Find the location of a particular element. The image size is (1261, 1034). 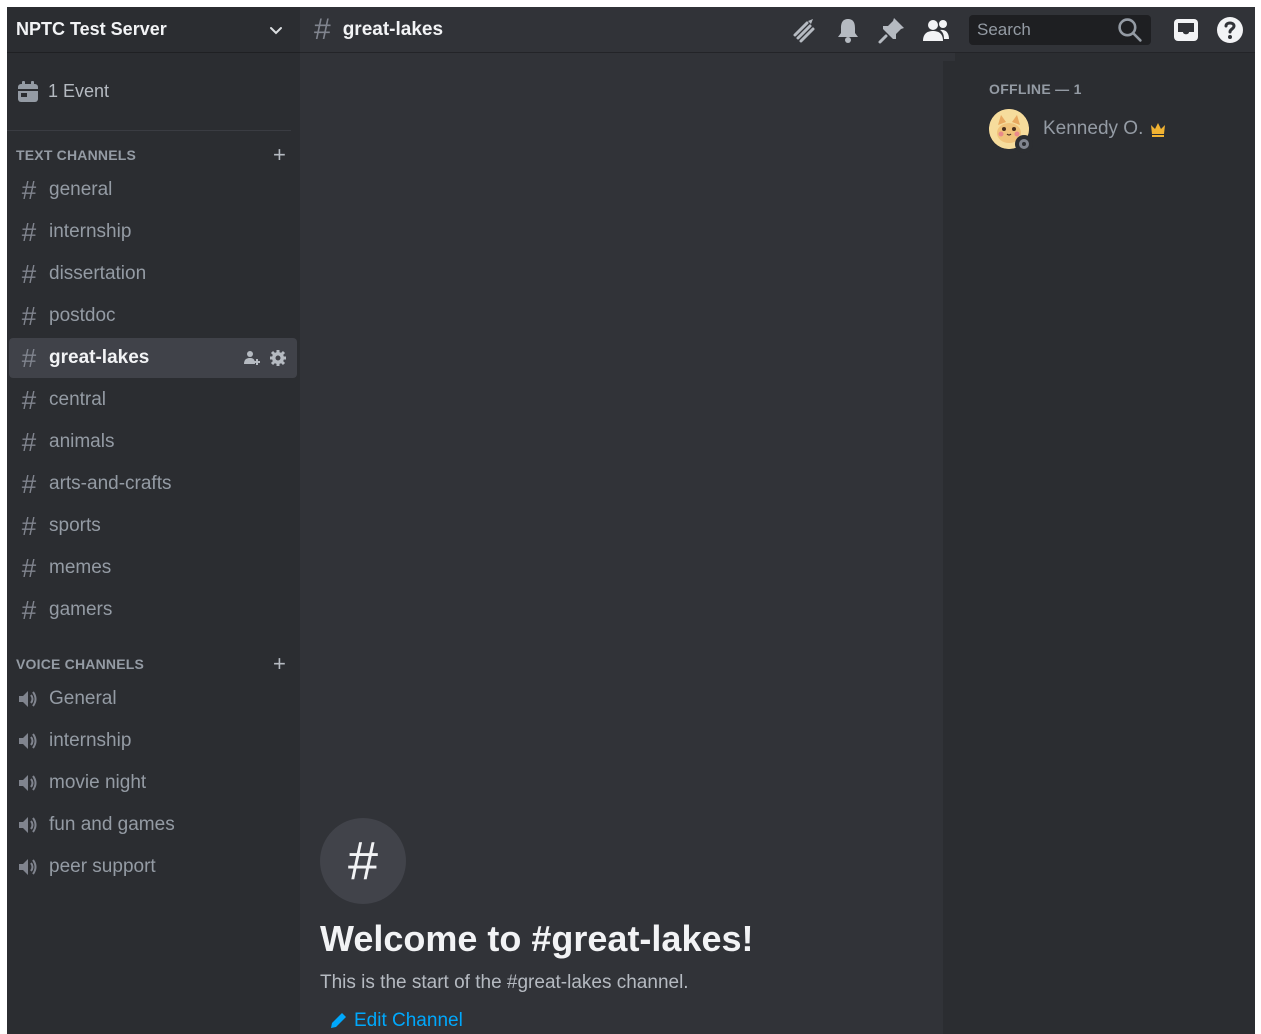

chevron-down-icon is located at coordinates (276, 30).